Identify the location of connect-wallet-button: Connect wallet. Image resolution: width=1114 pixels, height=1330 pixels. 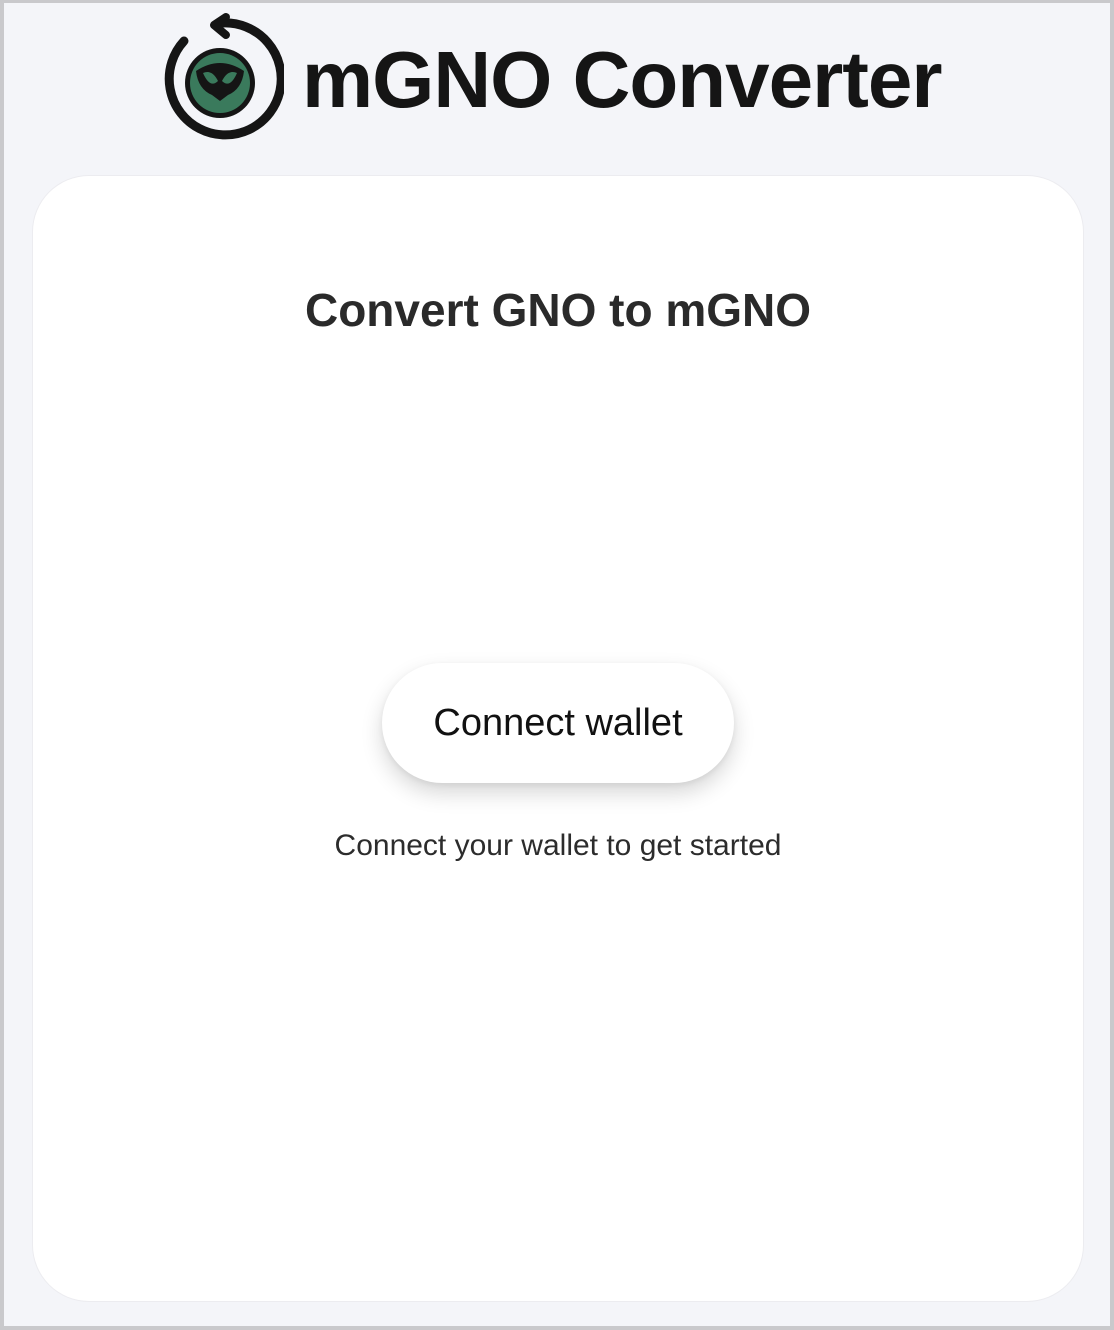
(558, 723).